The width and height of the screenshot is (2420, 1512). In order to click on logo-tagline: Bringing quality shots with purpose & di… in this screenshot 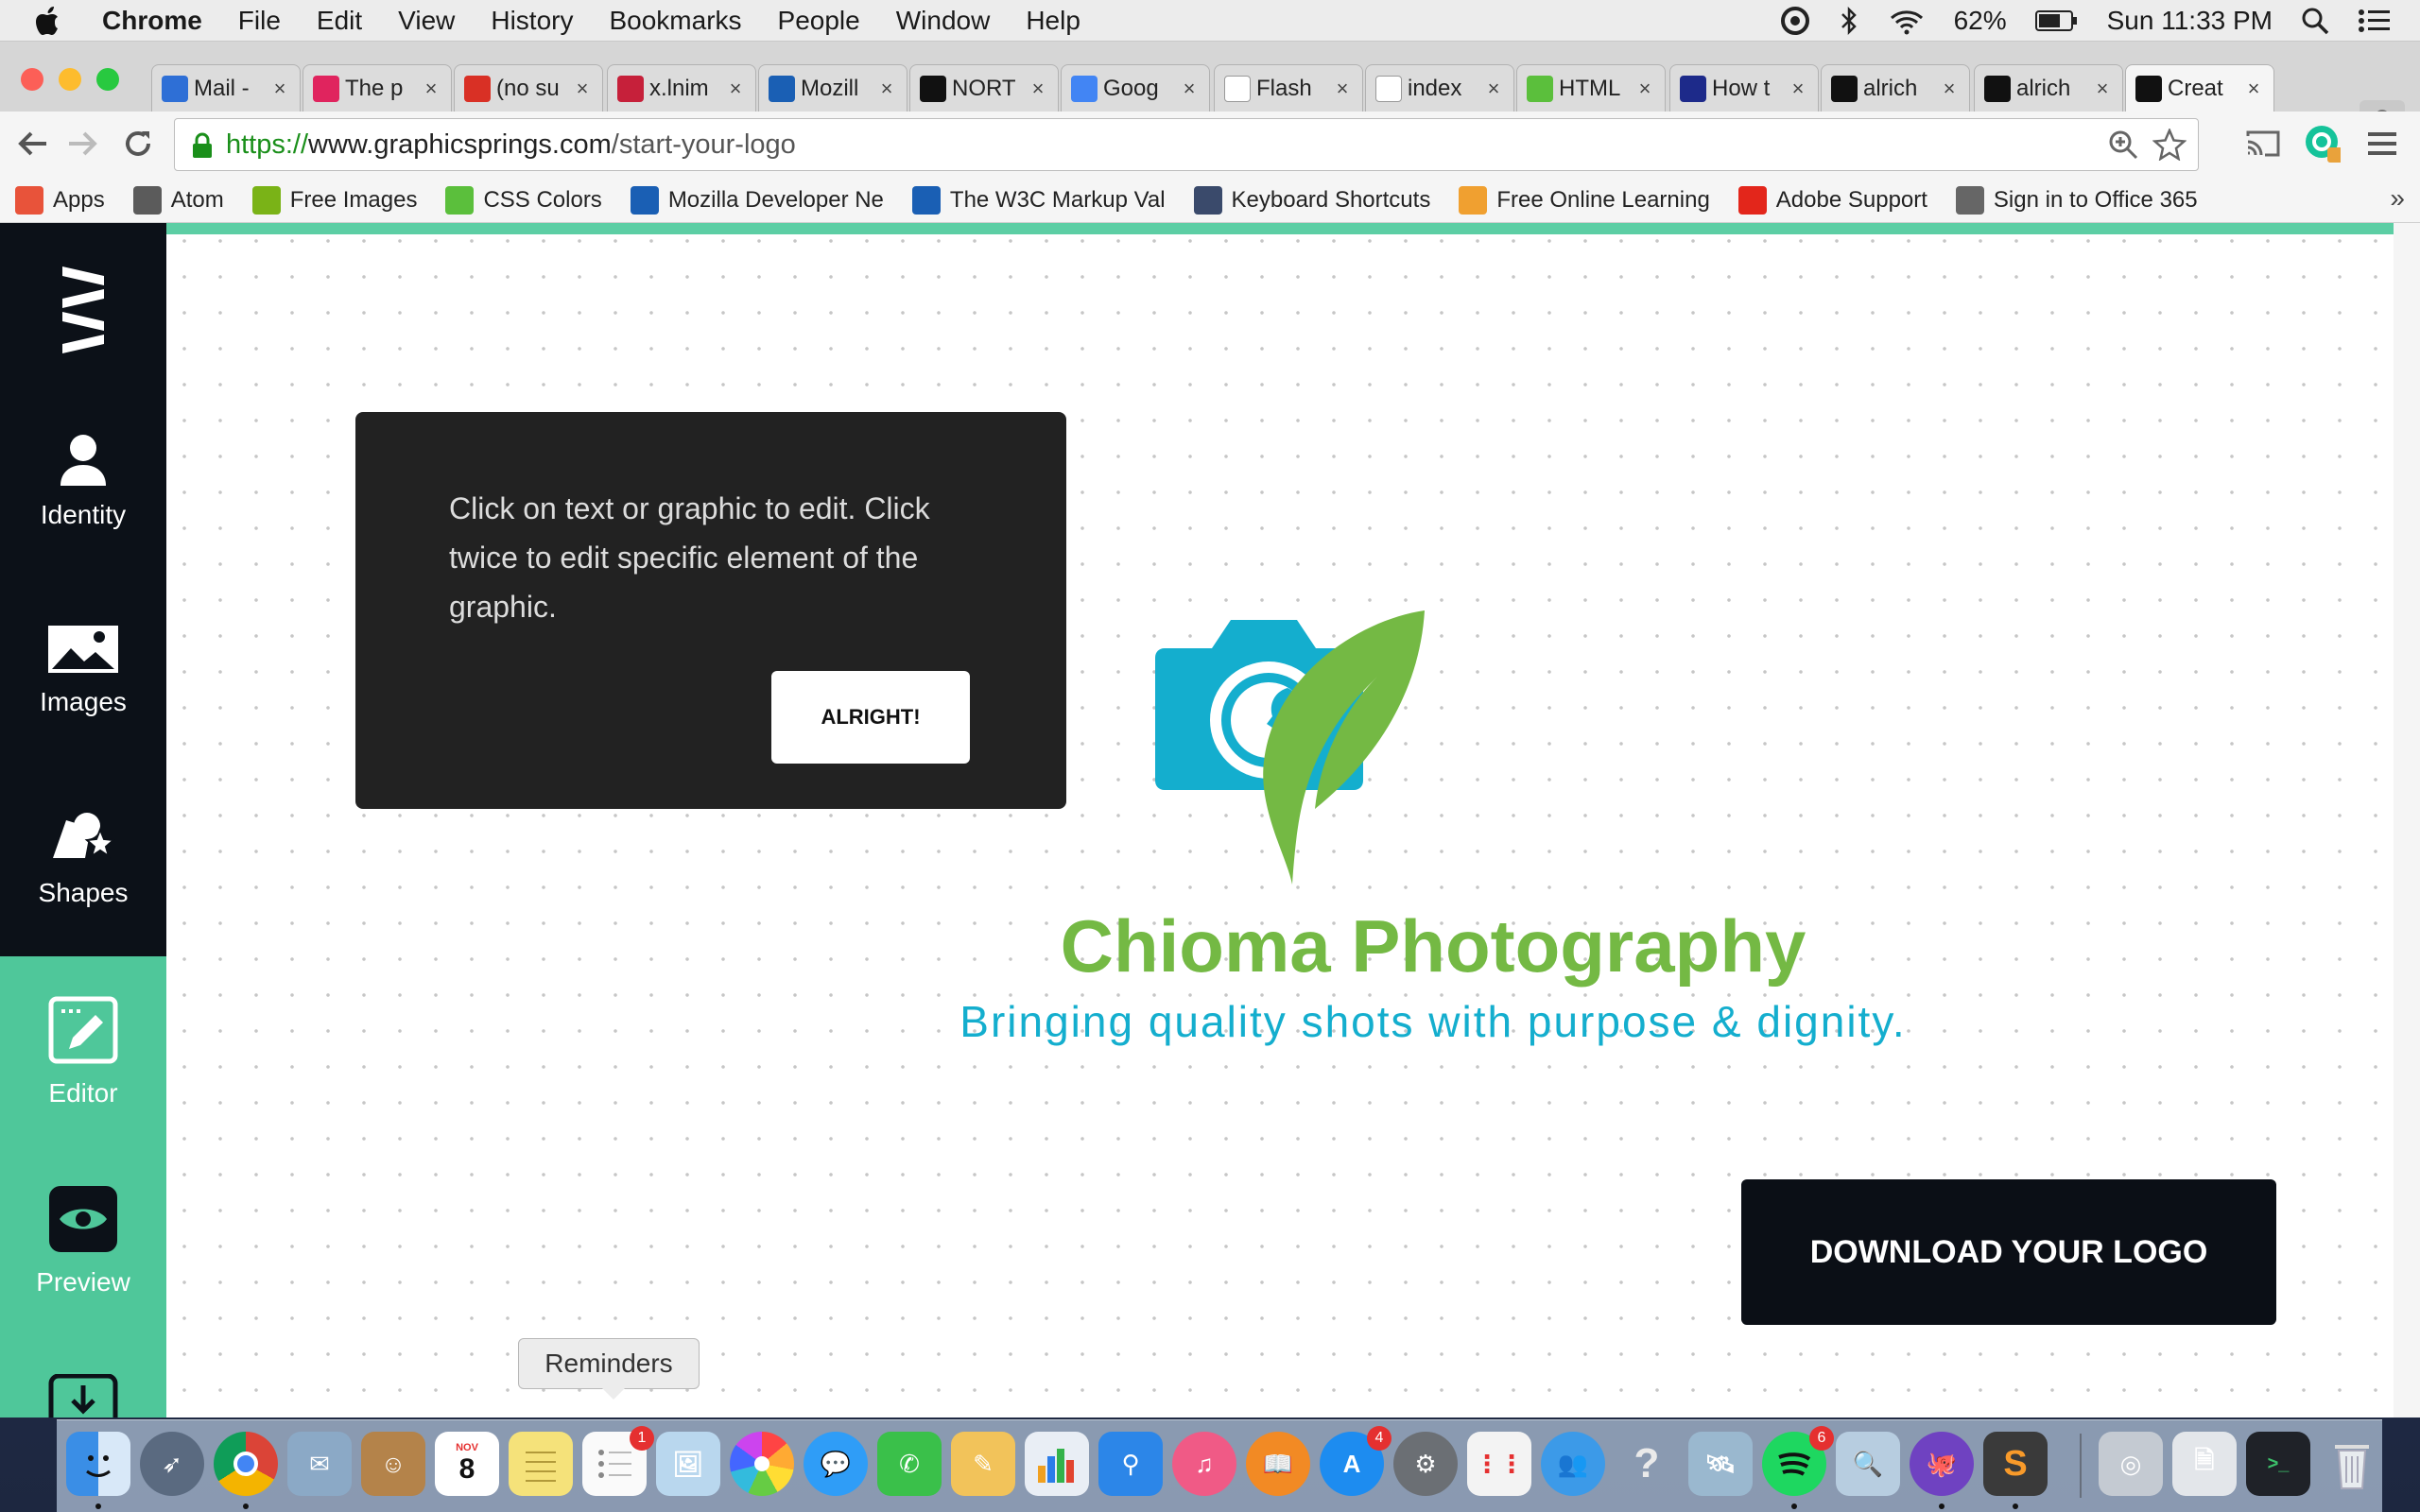, I will do `click(1433, 1021)`.